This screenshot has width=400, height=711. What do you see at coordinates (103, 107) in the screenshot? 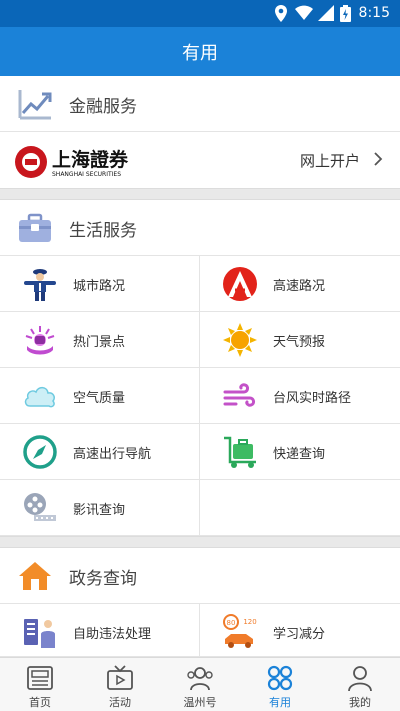
I see `finance-section-title: 金融服务` at bounding box center [103, 107].